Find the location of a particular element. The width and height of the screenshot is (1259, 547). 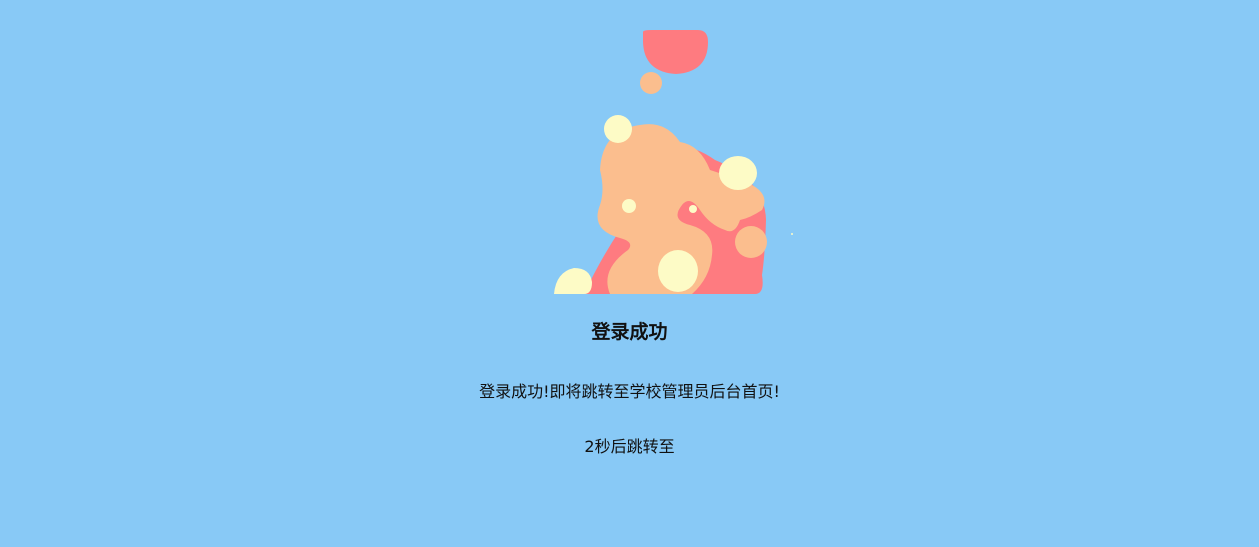

page-title: 登录成功 is located at coordinates (629, 332).